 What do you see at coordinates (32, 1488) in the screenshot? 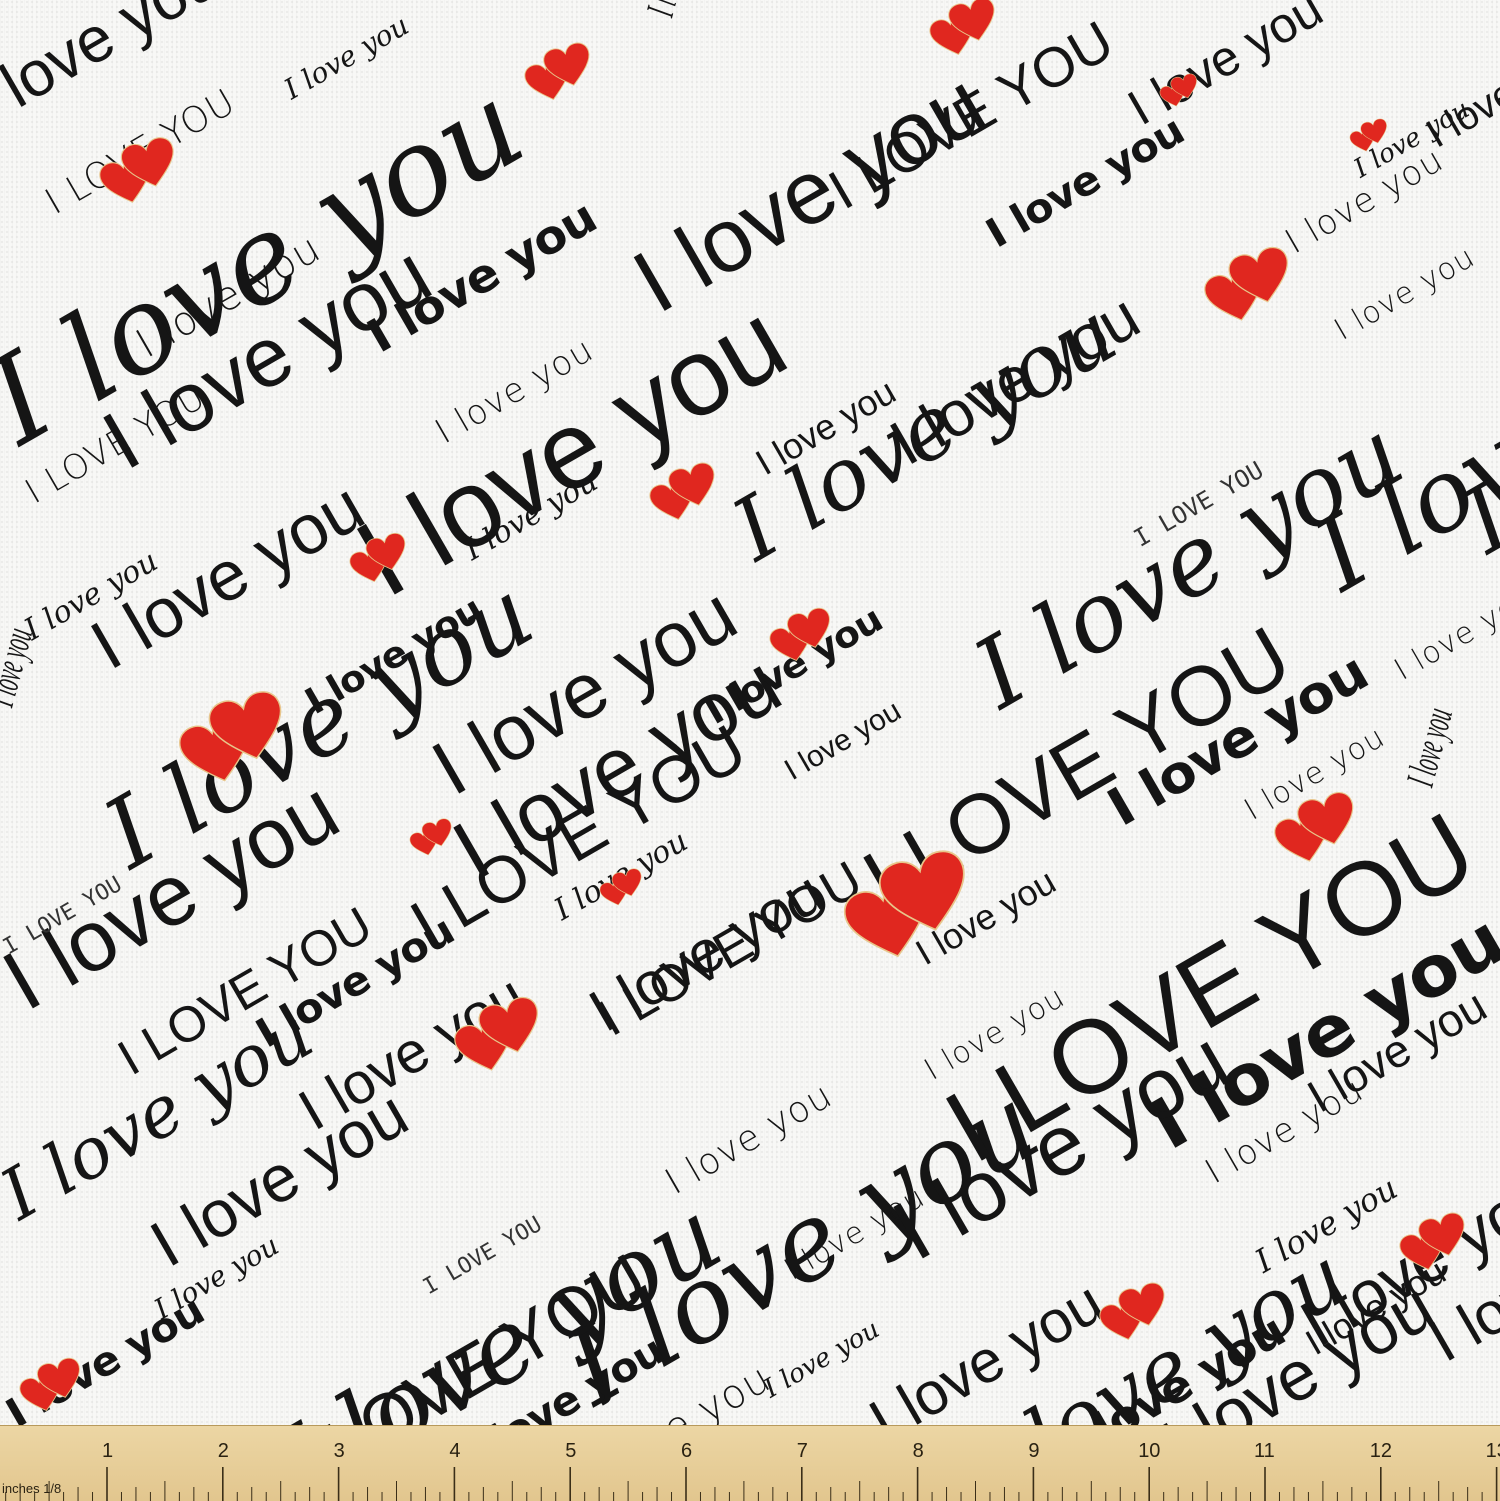
I see `ruler-unit-label: inches 1/8` at bounding box center [32, 1488].